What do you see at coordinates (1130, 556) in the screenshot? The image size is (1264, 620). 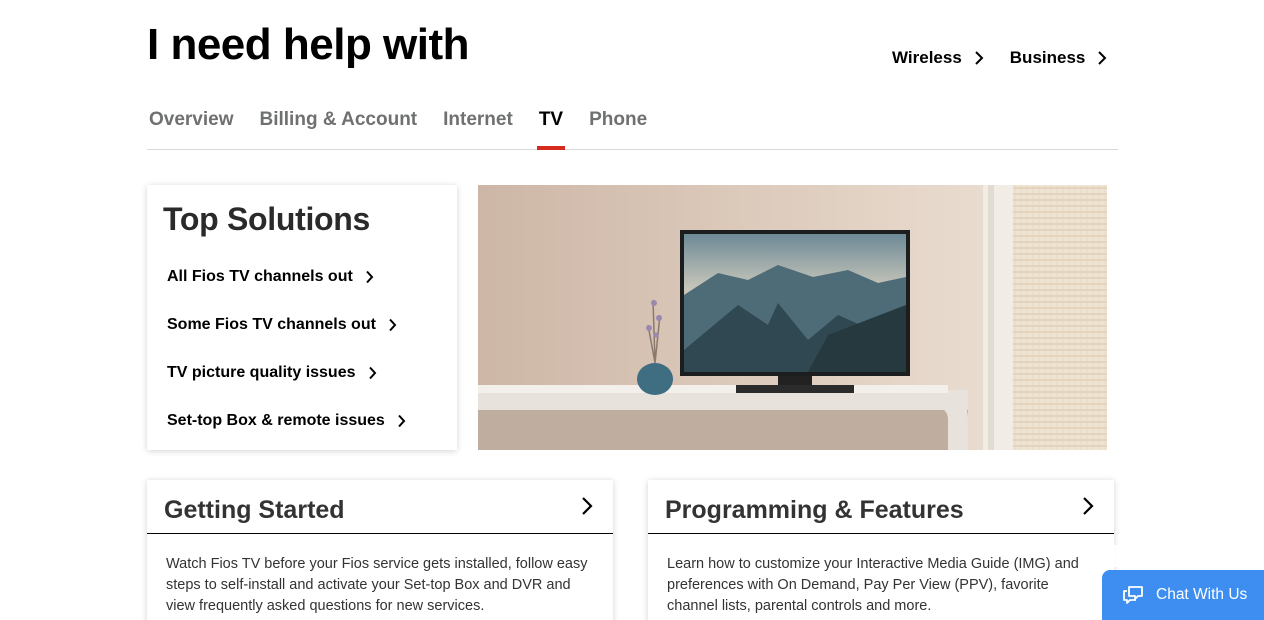 I see `chat-overlay` at bounding box center [1130, 556].